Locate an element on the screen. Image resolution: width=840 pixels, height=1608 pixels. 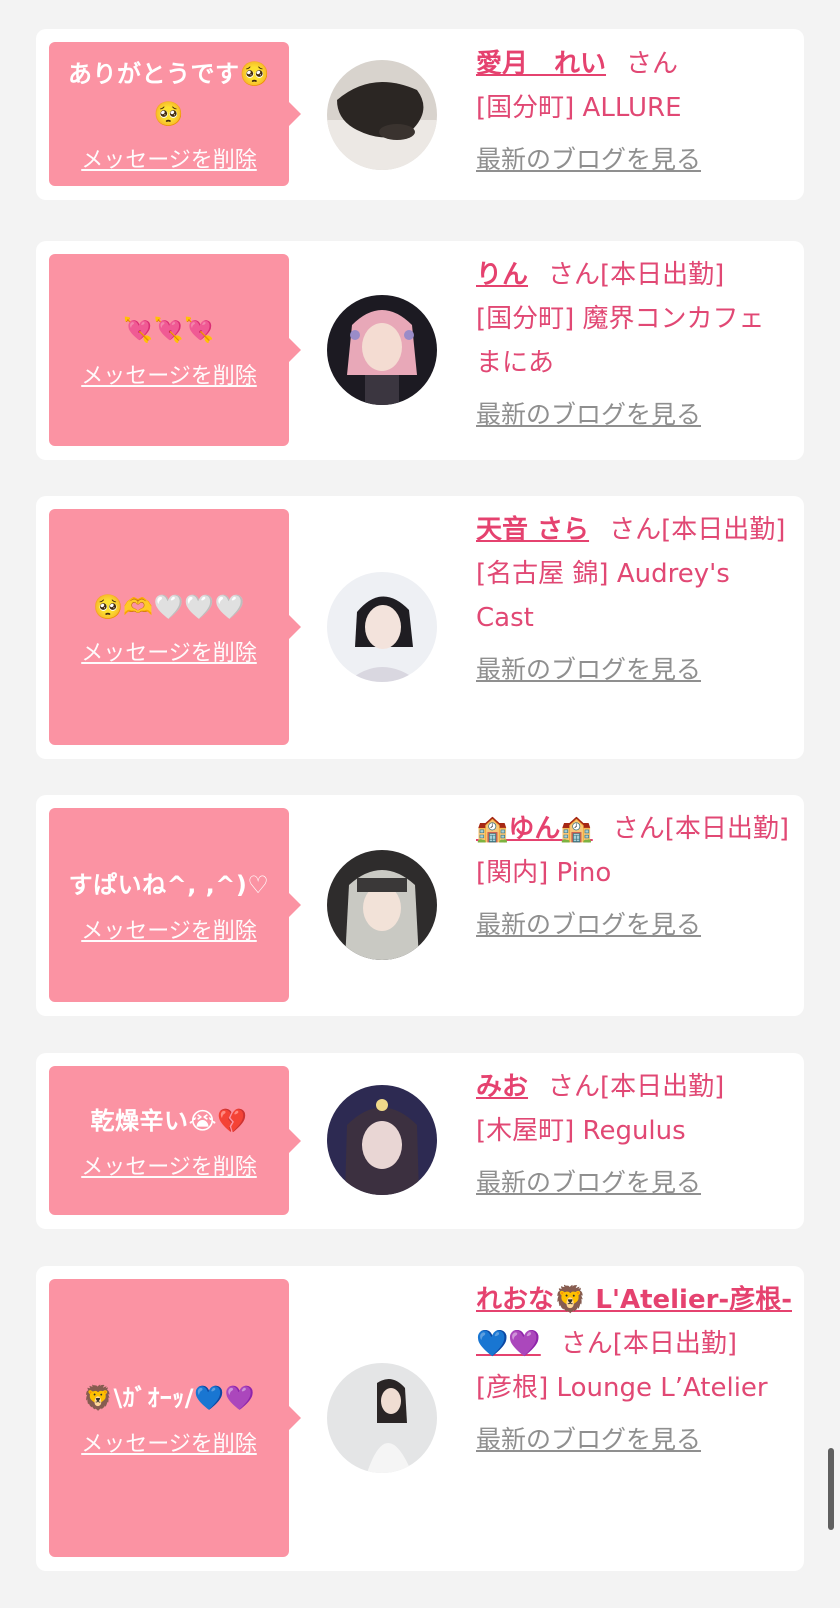
message-text: 💘💘💘 is located at coordinates (169, 330).